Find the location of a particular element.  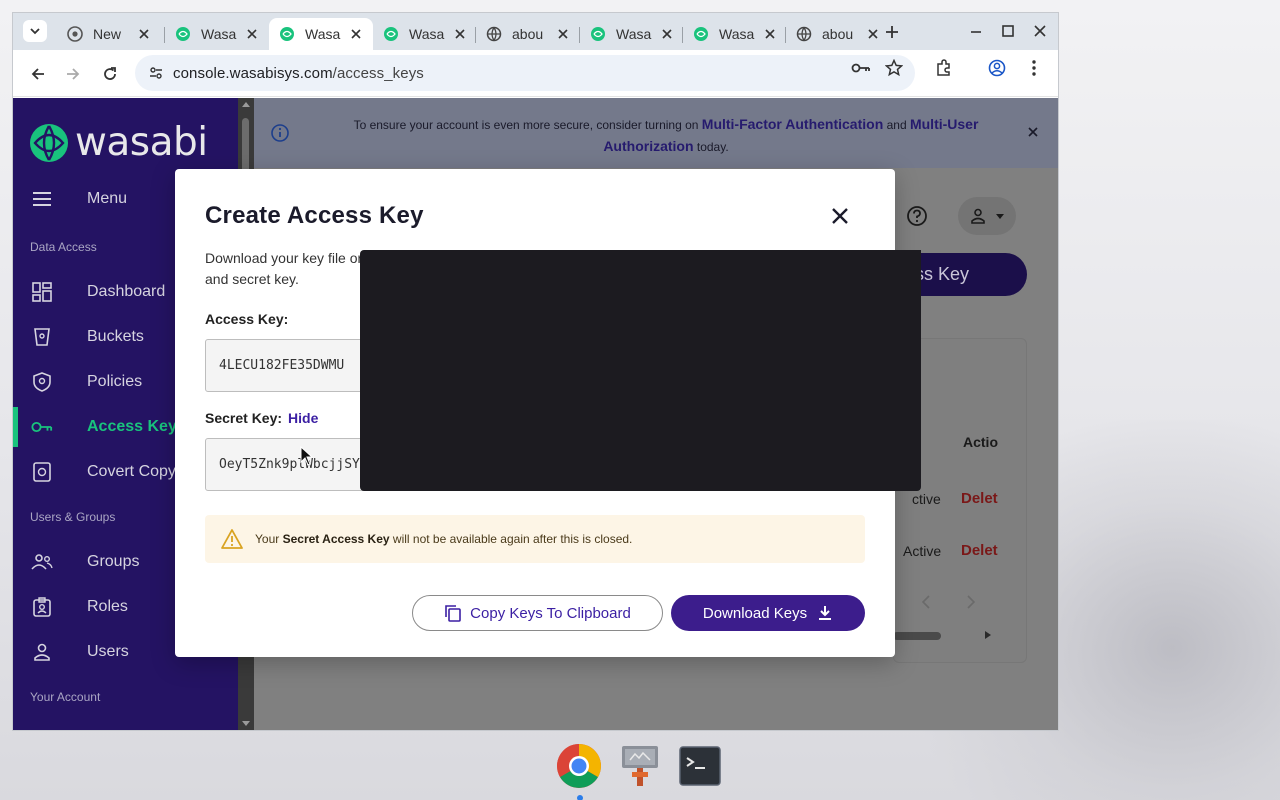

maximize-button is located at coordinates (1008, 31).